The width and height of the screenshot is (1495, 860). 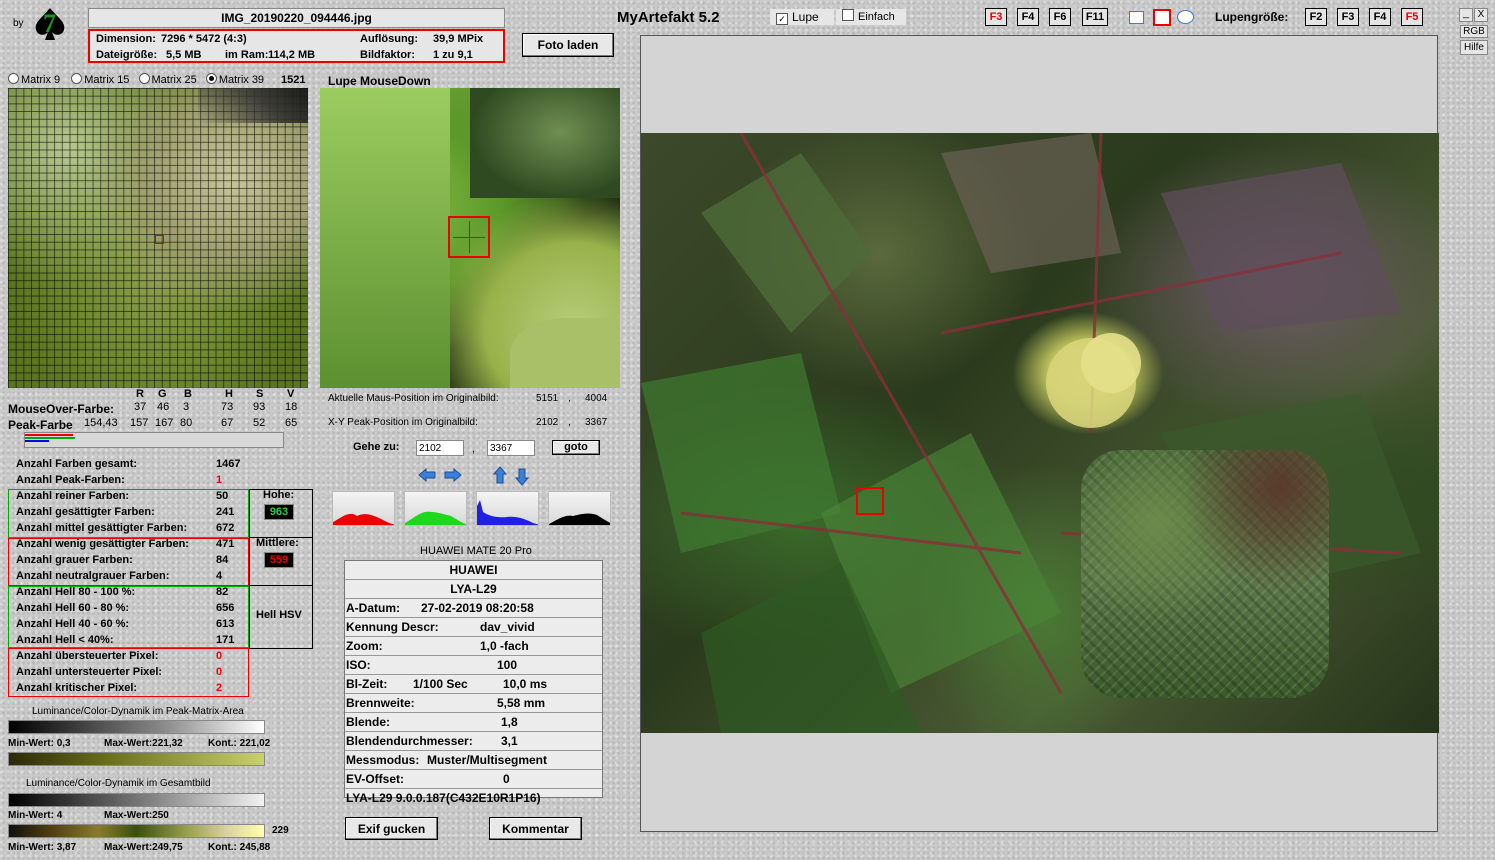 What do you see at coordinates (996, 17) in the screenshot?
I see `fkey-f3: F3` at bounding box center [996, 17].